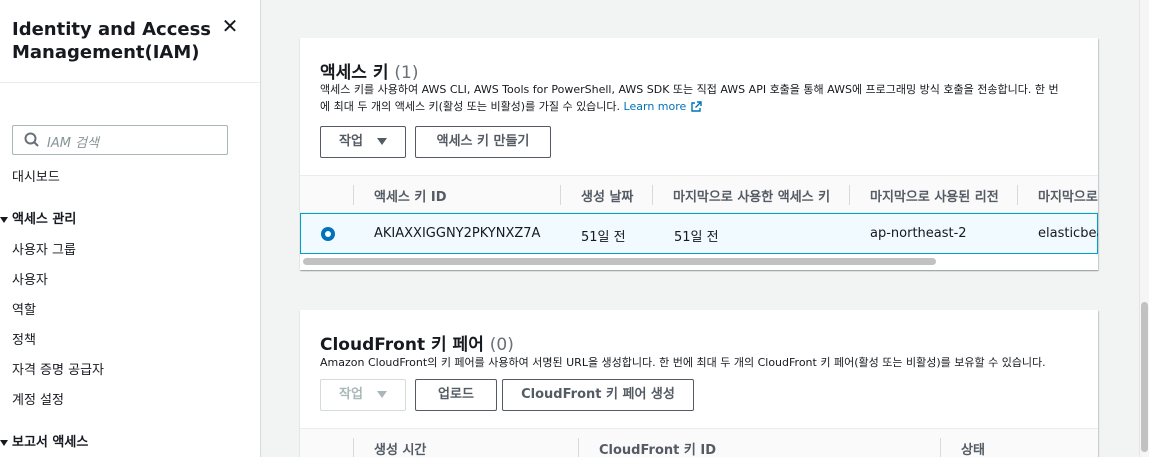  I want to click on col-last-region: 마지막으로 사용된 리전, so click(934, 195).